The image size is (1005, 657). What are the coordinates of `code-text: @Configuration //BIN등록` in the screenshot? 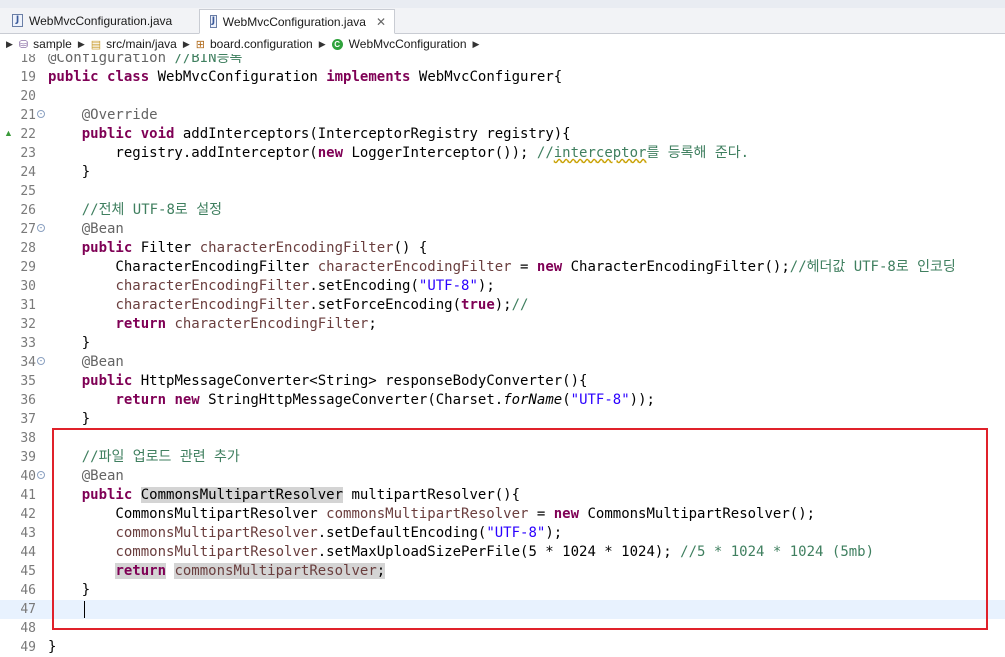 It's located at (145, 60).